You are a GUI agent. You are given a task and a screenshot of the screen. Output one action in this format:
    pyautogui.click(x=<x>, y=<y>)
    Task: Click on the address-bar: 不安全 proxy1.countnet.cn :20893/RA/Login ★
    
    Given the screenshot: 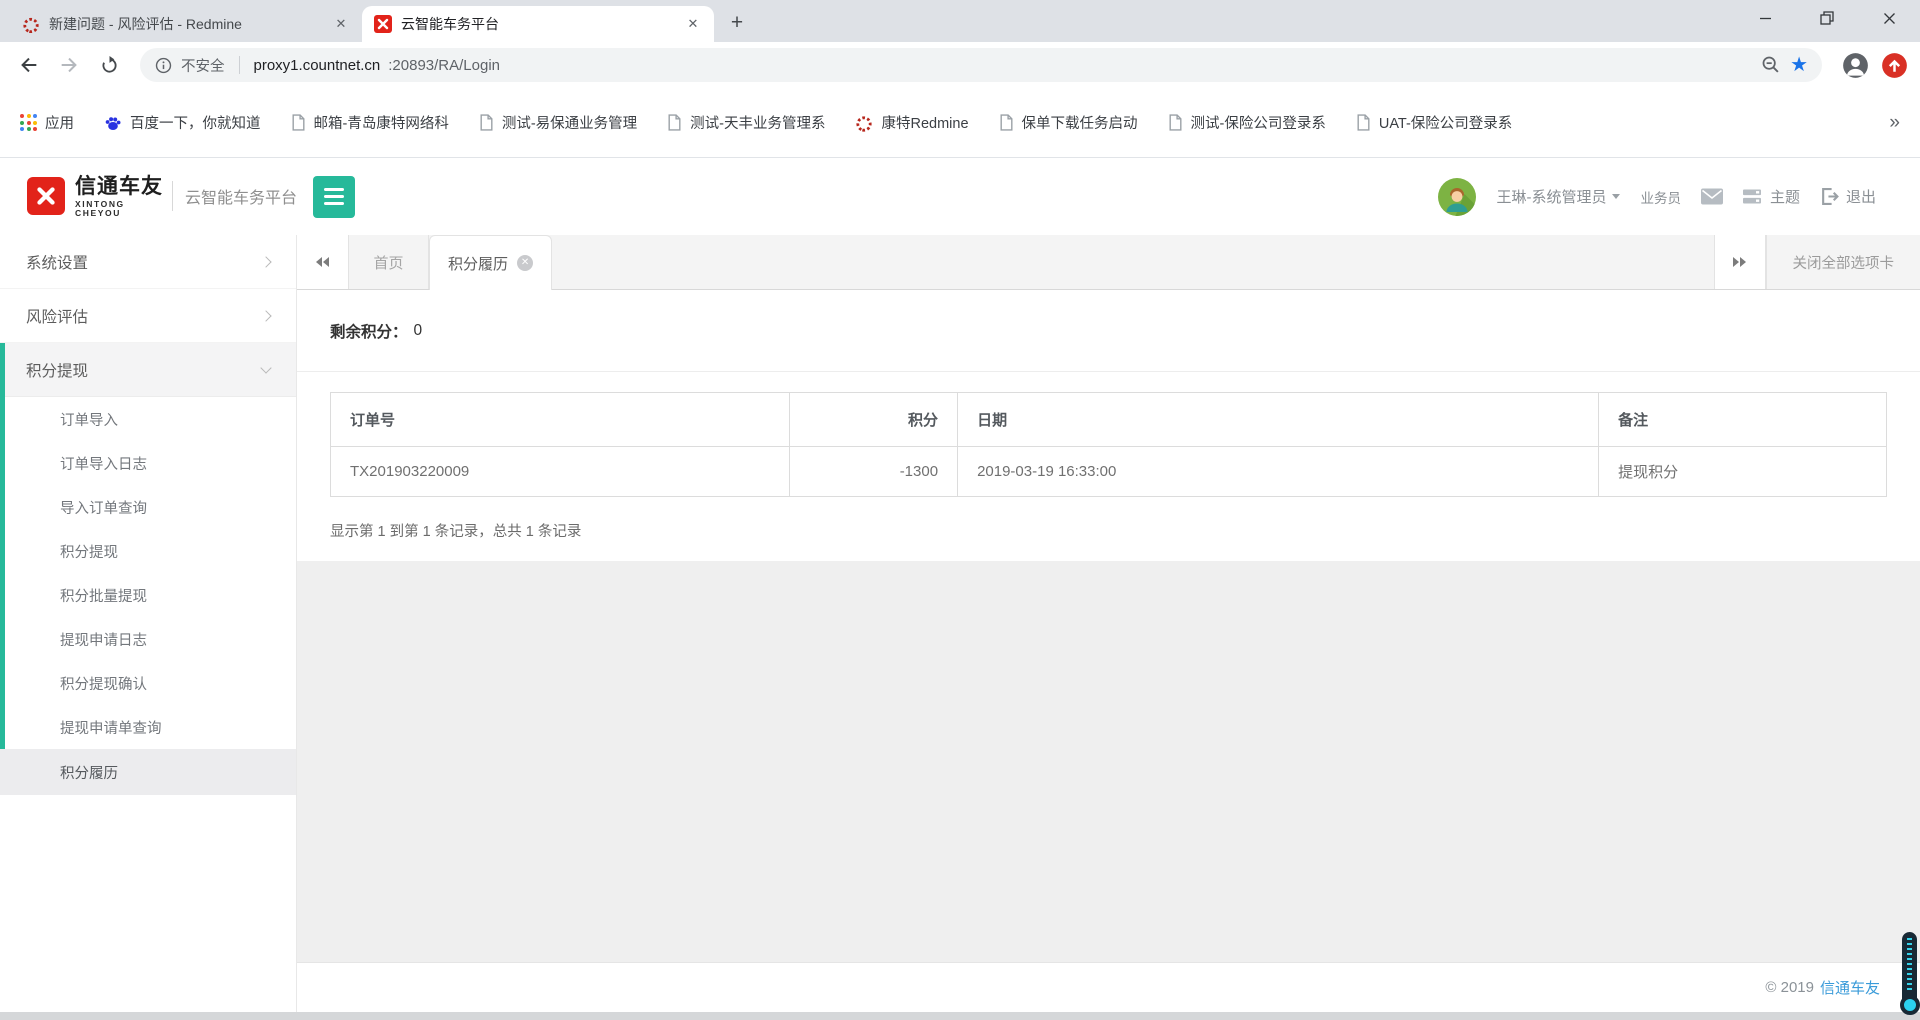 What is the action you would take?
    pyautogui.click(x=981, y=65)
    